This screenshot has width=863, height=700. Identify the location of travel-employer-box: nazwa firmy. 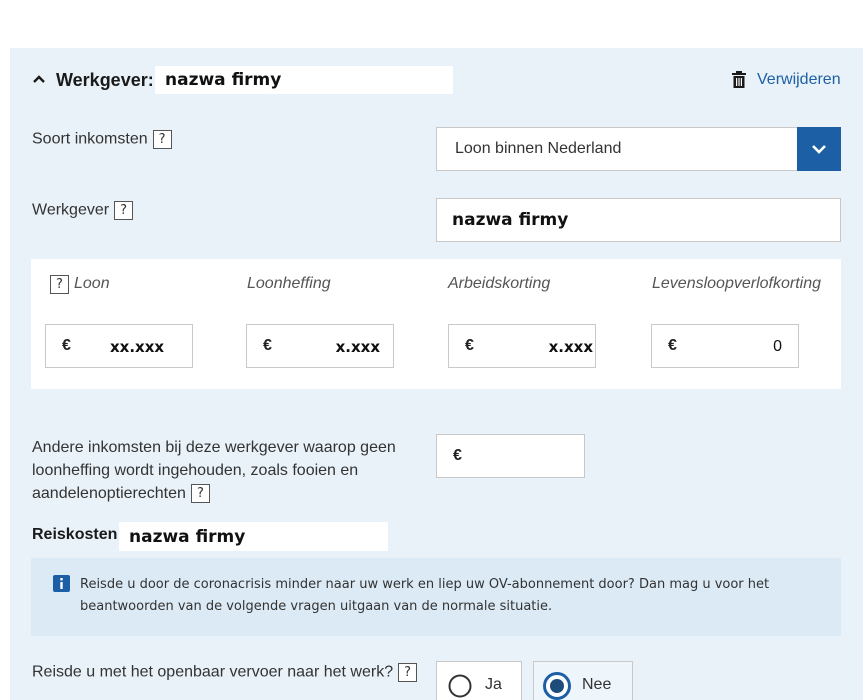
(253, 536).